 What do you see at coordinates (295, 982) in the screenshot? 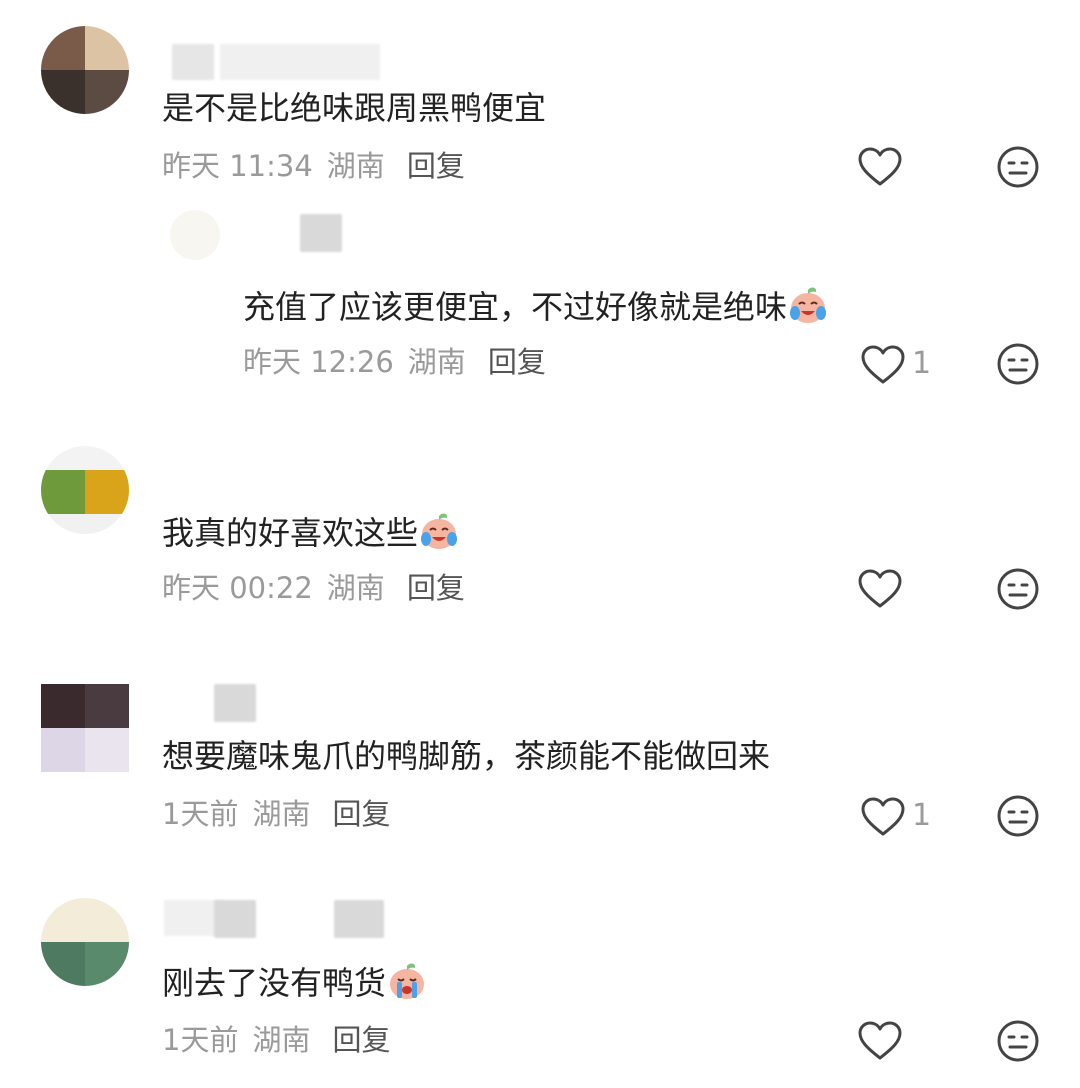
I see `comment-text: 刚去了没有鸭货` at bounding box center [295, 982].